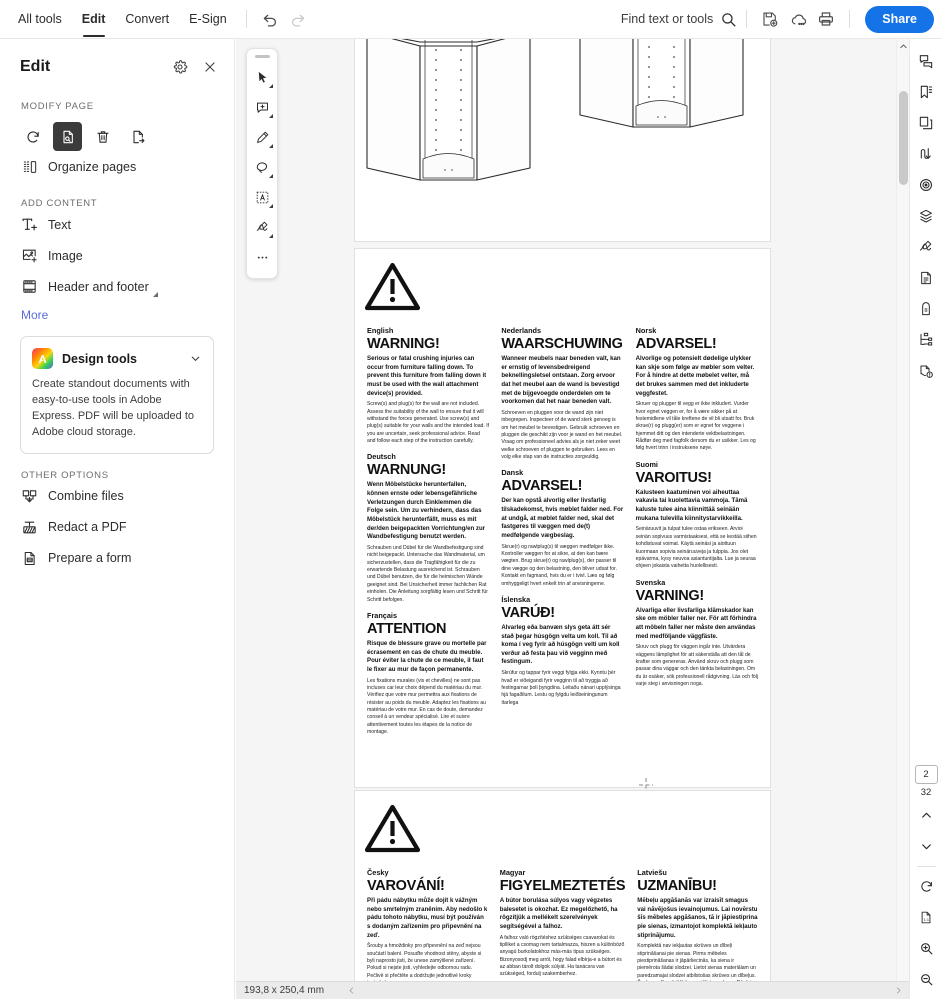 This screenshot has height=999, width=942. I want to click on next-page-button, so click(926, 846).